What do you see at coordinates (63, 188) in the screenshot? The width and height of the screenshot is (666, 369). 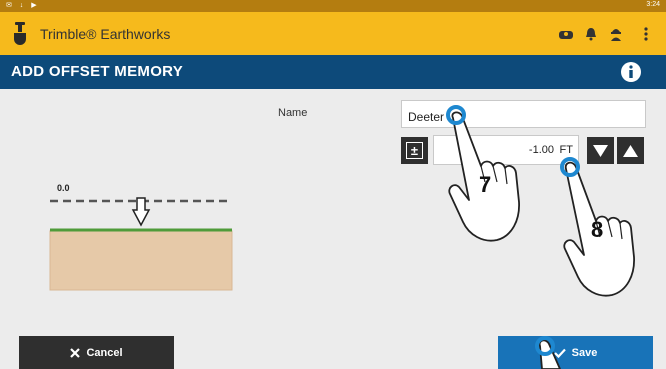 I see `elevation-label: 0.0` at bounding box center [63, 188].